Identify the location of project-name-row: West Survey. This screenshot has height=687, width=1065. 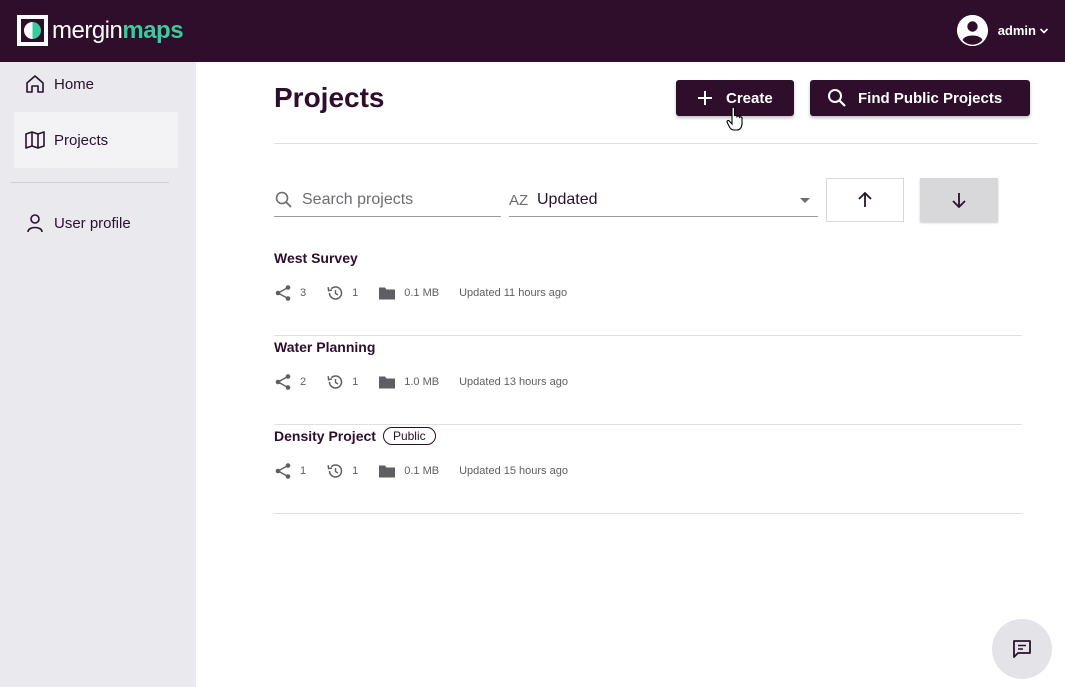
(316, 258).